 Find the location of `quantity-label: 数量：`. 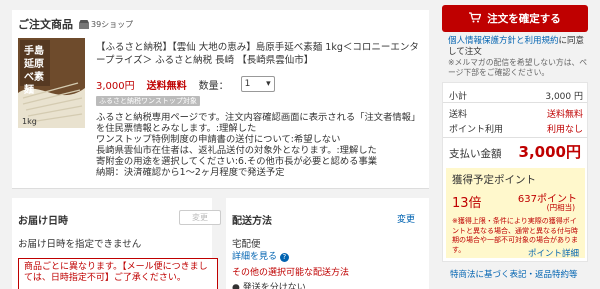

quantity-label: 数量： is located at coordinates (213, 86).